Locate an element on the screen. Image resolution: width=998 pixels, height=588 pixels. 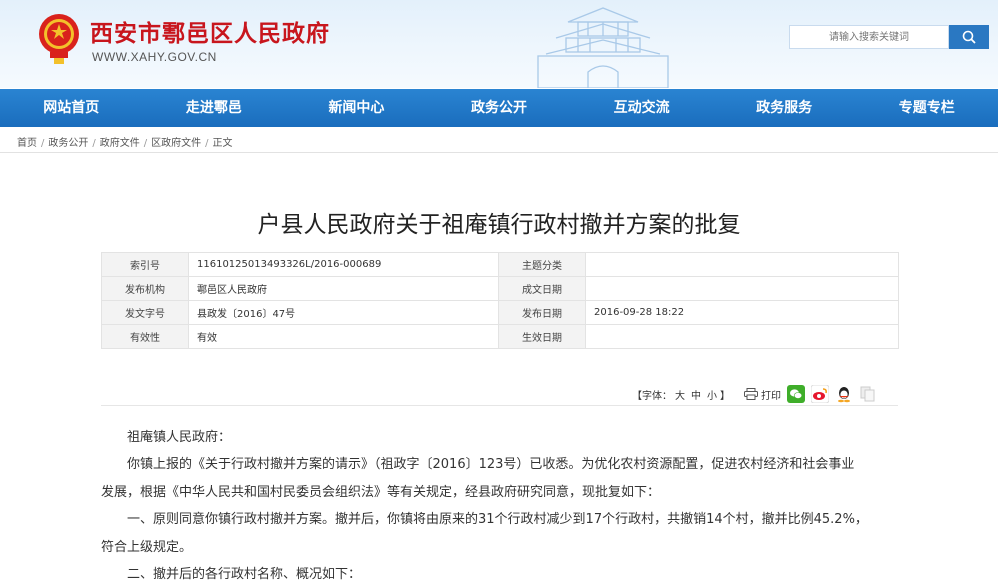
article-title: 户县人民政府关于祖庵镇行政村撤并方案的批复 is located at coordinates (499, 225).